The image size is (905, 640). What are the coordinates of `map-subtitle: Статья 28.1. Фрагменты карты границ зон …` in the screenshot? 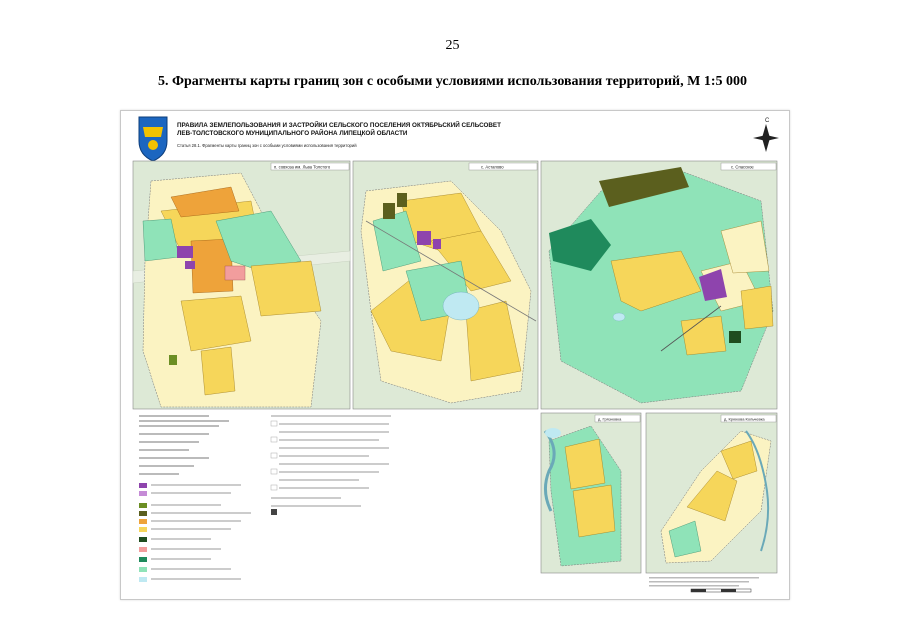 It's located at (267, 145).